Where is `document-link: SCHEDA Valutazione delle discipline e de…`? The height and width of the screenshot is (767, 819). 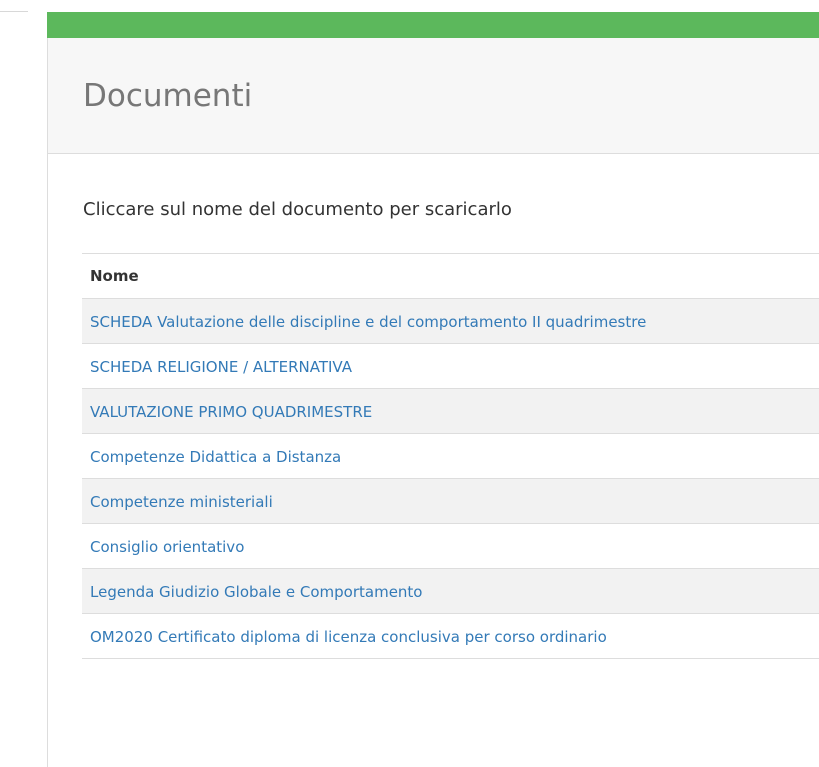 document-link: SCHEDA Valutazione delle discipline e de… is located at coordinates (368, 322).